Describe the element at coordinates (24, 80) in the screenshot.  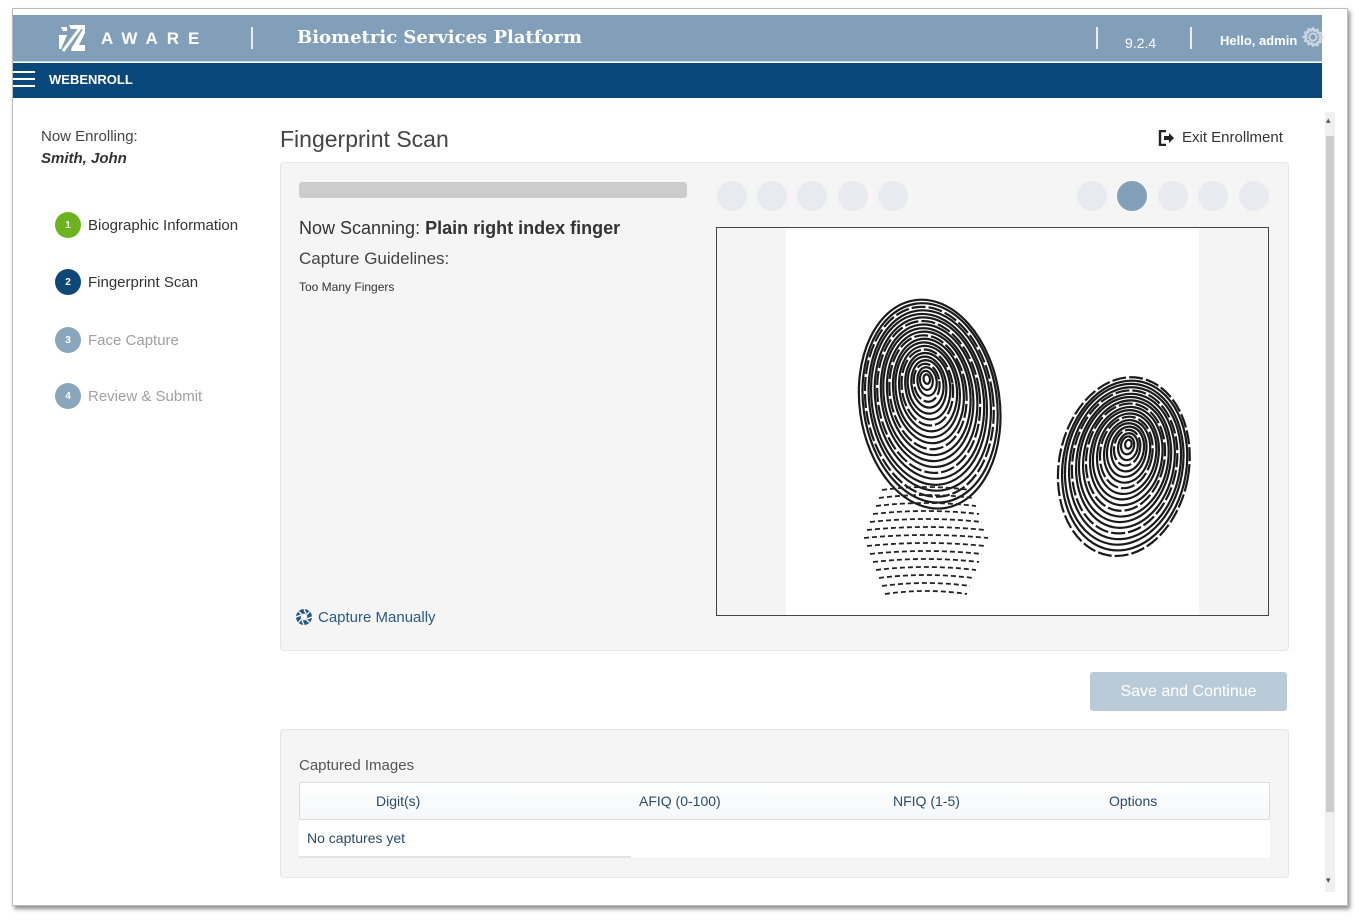
I see `menu-icon` at that location.